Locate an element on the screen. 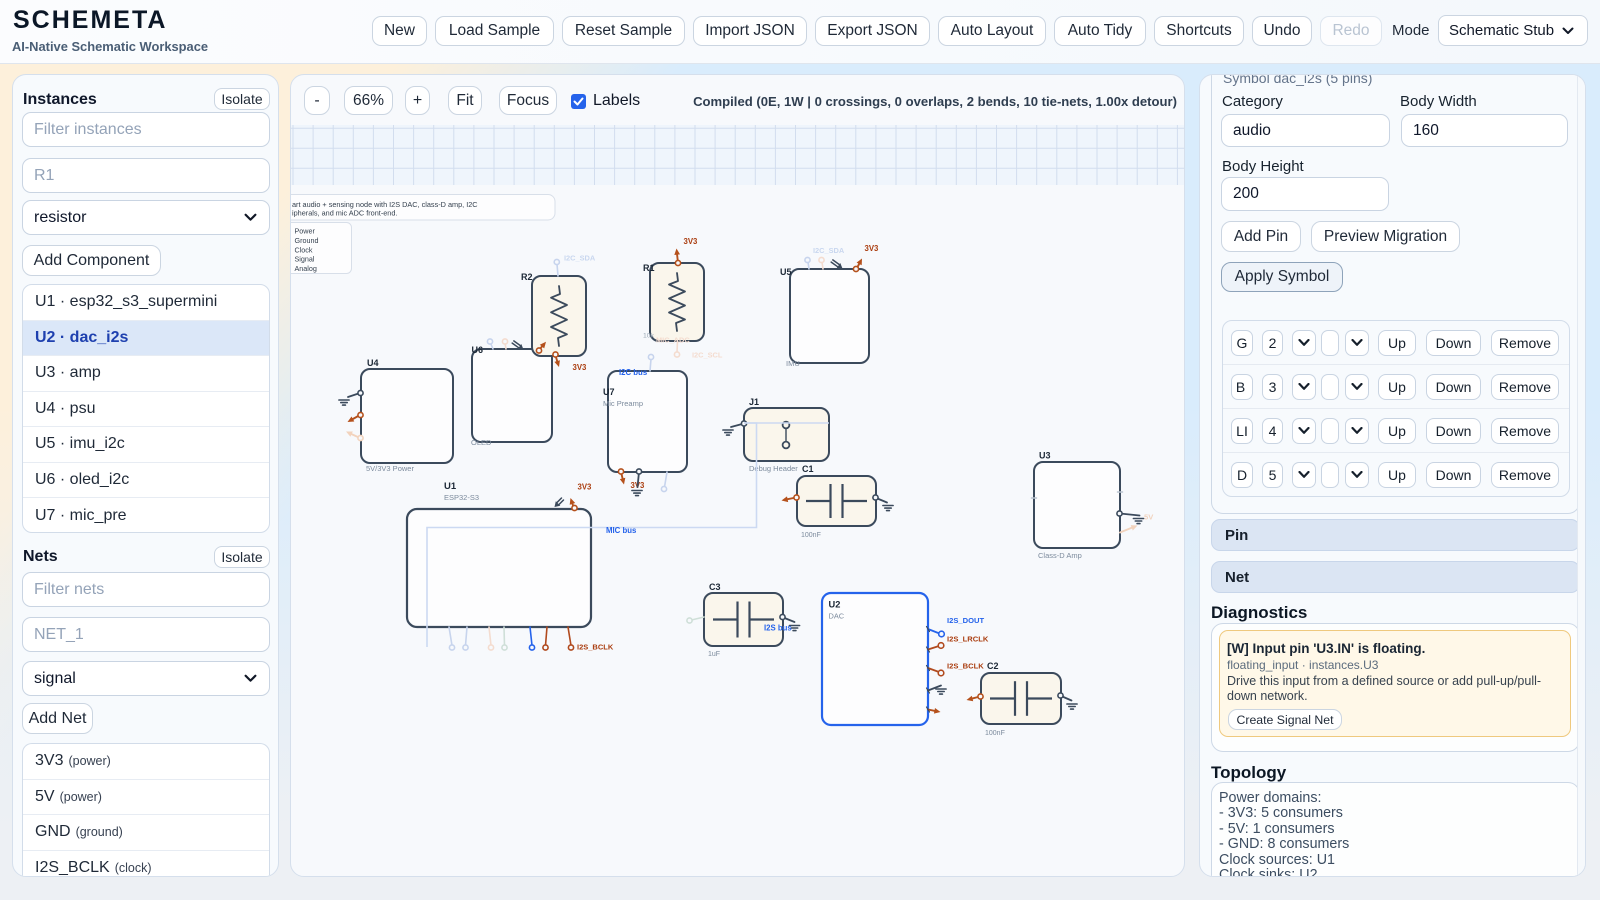 This screenshot has width=1600, height=900. svg-text: U2 is located at coordinates (835, 605).